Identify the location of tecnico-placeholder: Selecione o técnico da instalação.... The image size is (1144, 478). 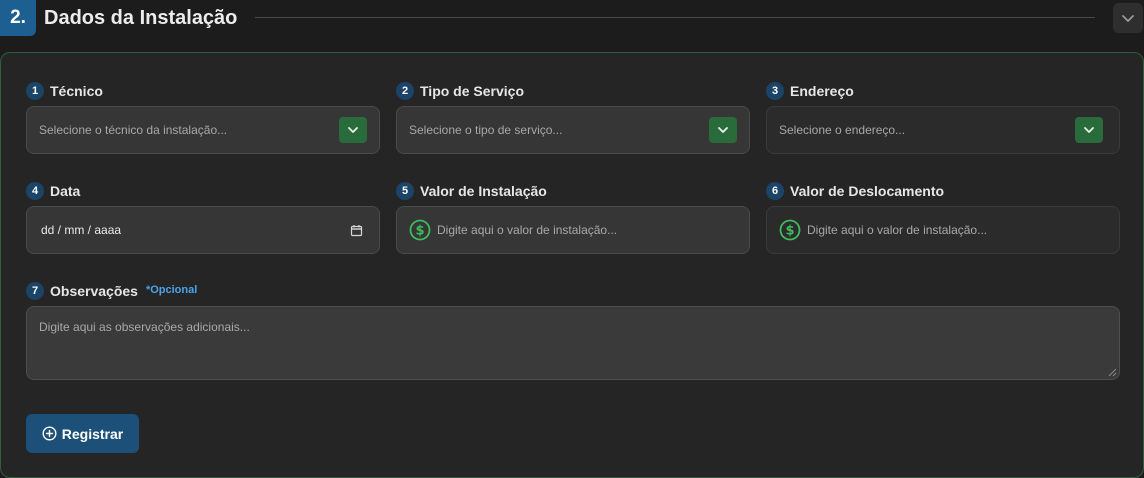
(133, 130).